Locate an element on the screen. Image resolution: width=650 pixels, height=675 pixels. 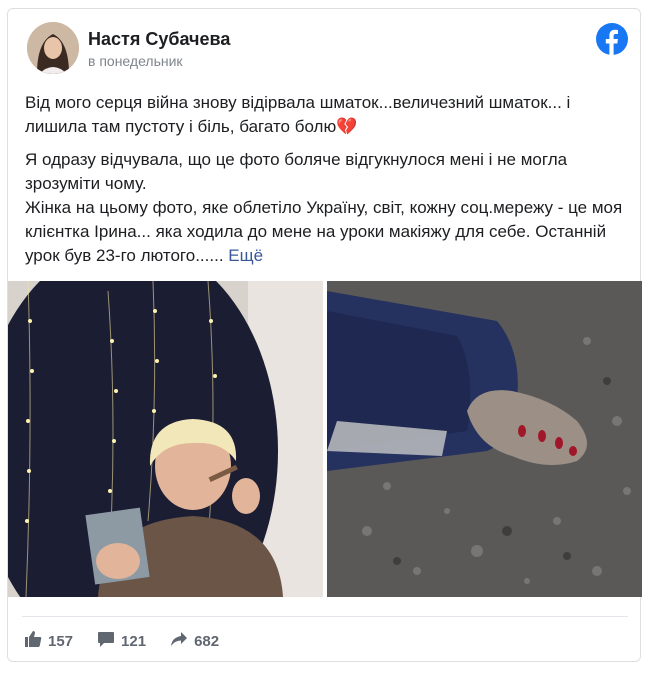
like-count: 157 is located at coordinates (61, 641).